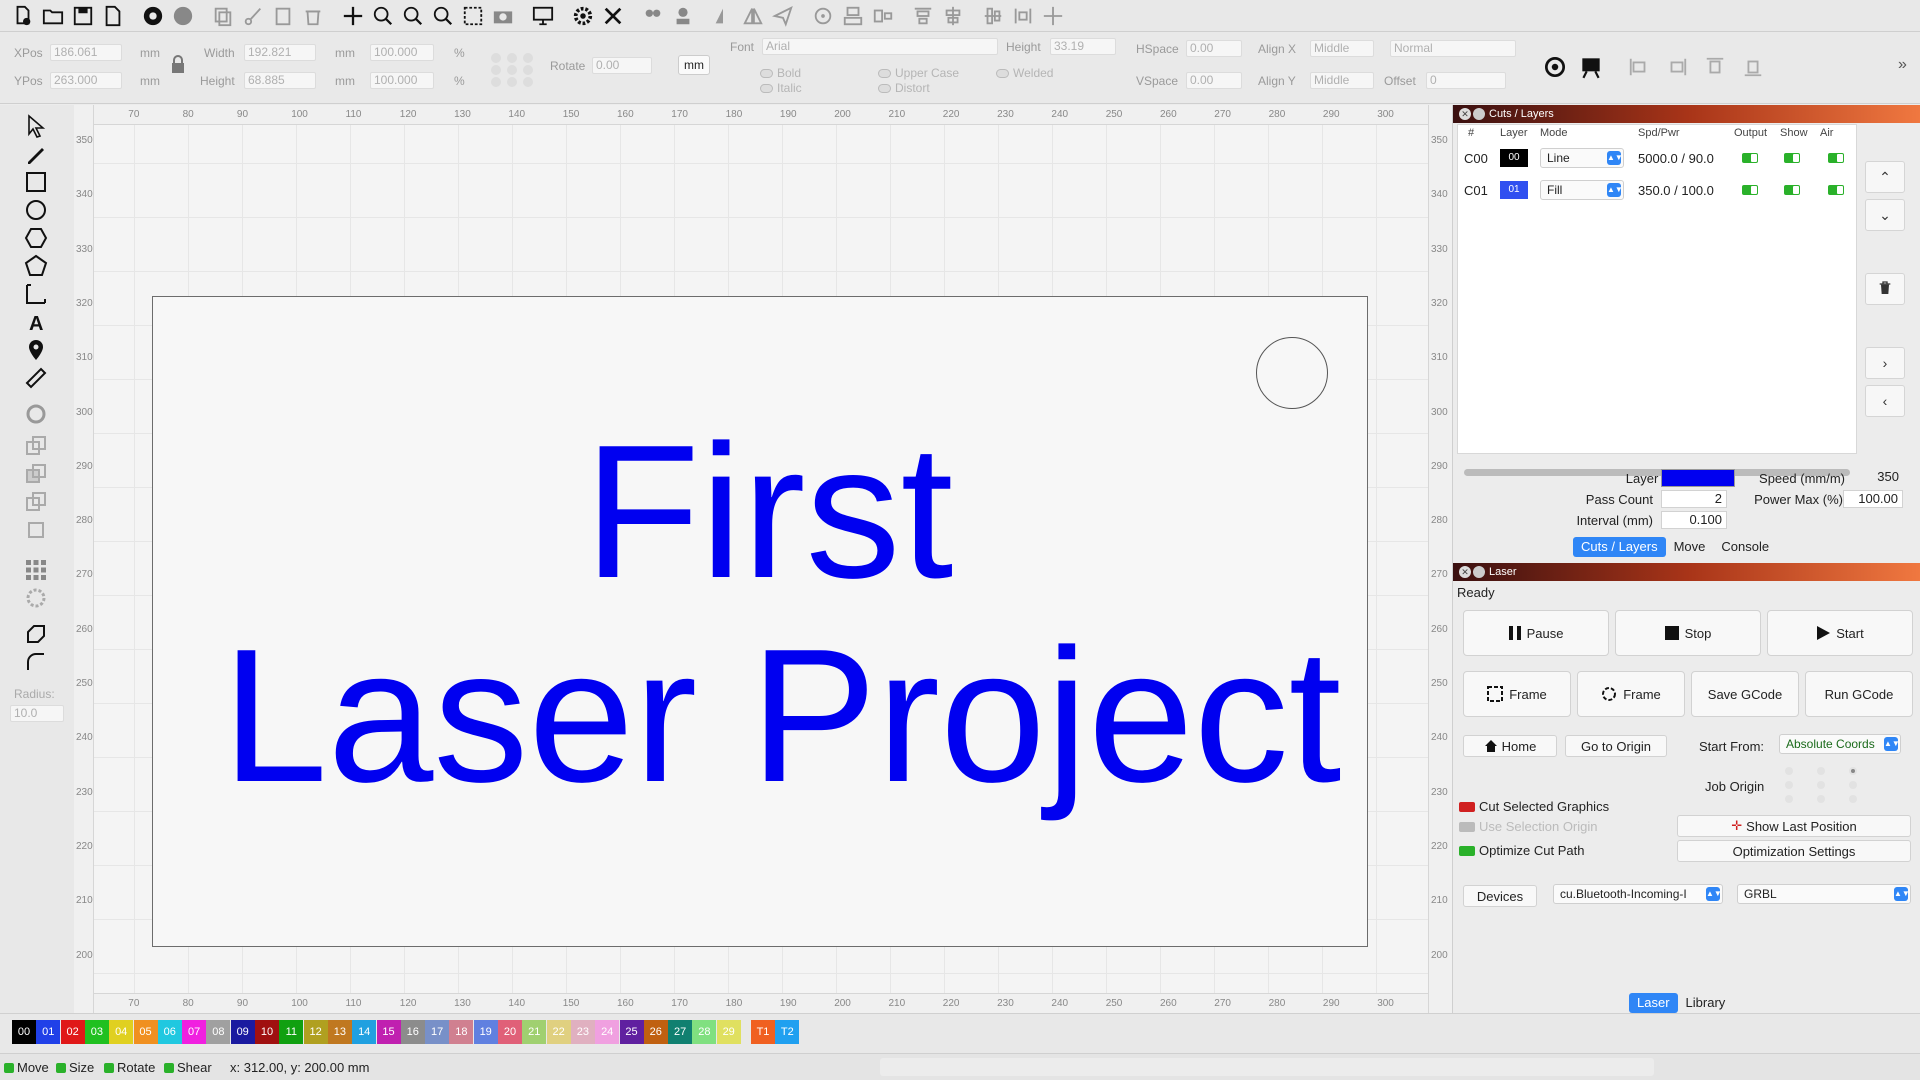  What do you see at coordinates (315, 1032) in the screenshot?
I see `palette-swatch-12: 12` at bounding box center [315, 1032].